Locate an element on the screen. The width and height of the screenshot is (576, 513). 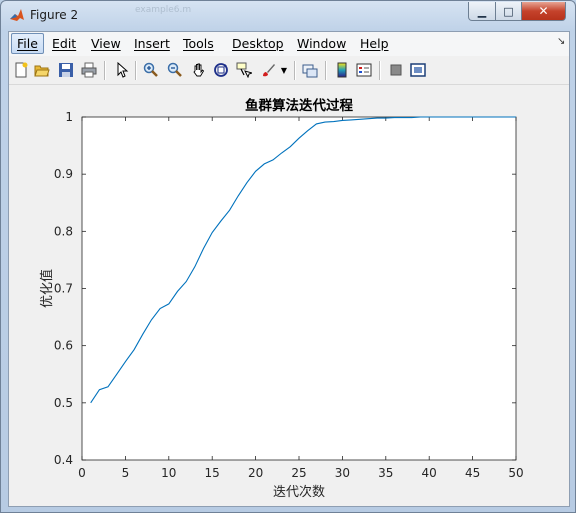
brush-dropdown-icon: ▼ is located at coordinates (284, 70).